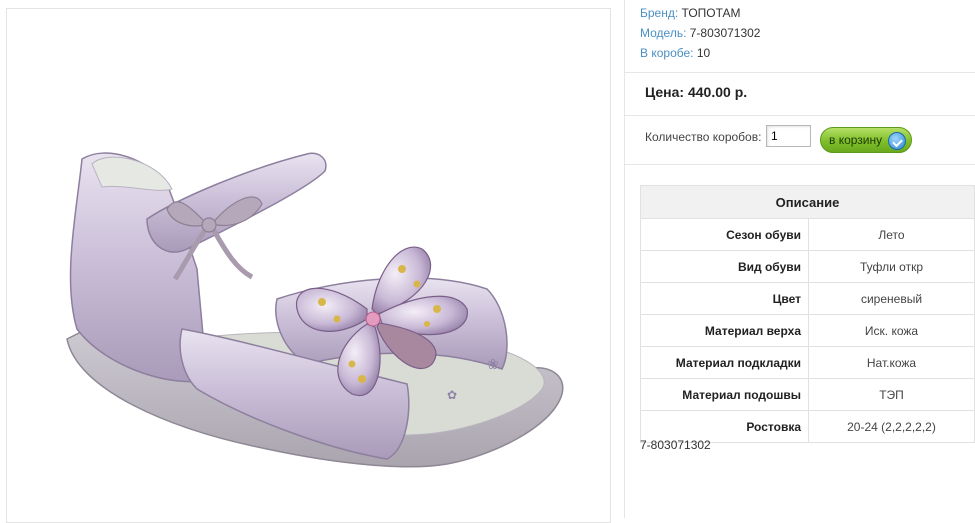 The height and width of the screenshot is (523, 975). I want to click on spec-value: Иск. кожа, so click(891, 330).